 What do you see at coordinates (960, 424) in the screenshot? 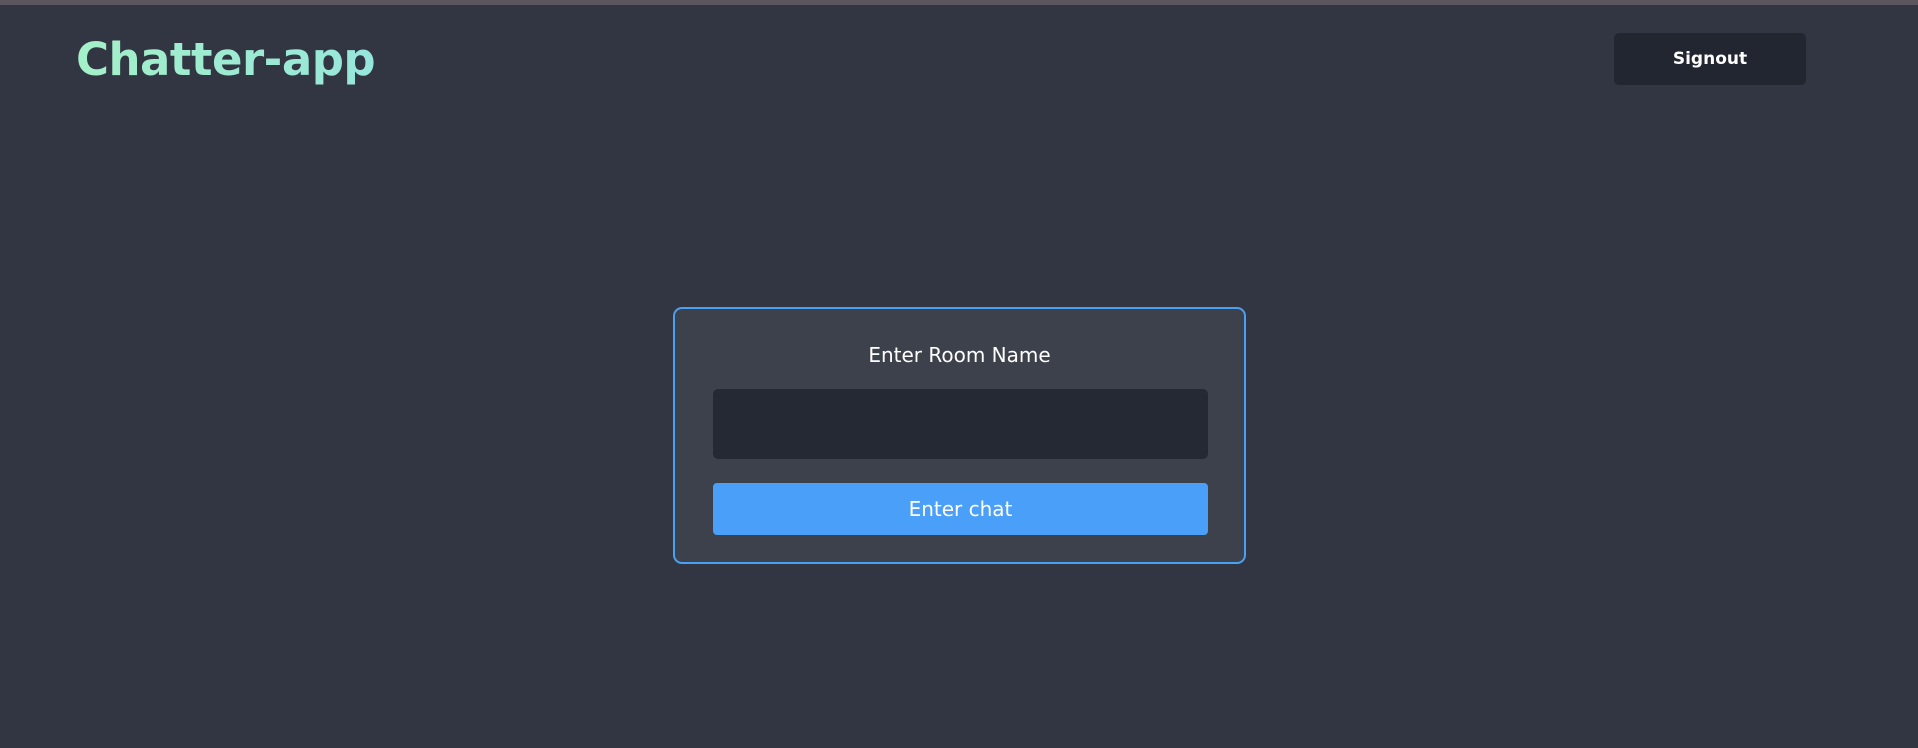
I see `room-name-input` at bounding box center [960, 424].